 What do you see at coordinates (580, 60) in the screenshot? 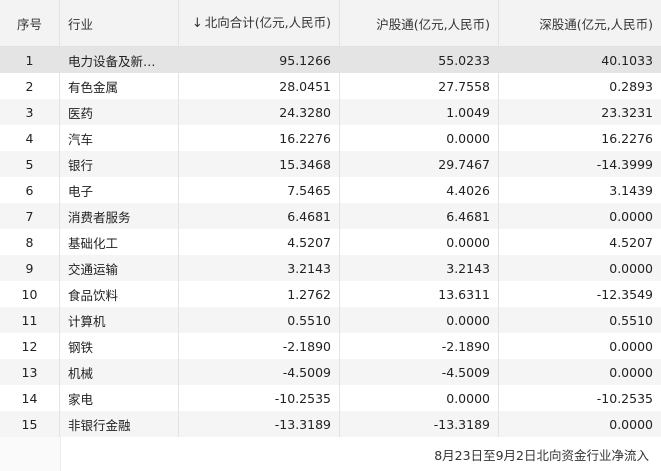
I see `cell-shenzhen: 40.1033` at bounding box center [580, 60].